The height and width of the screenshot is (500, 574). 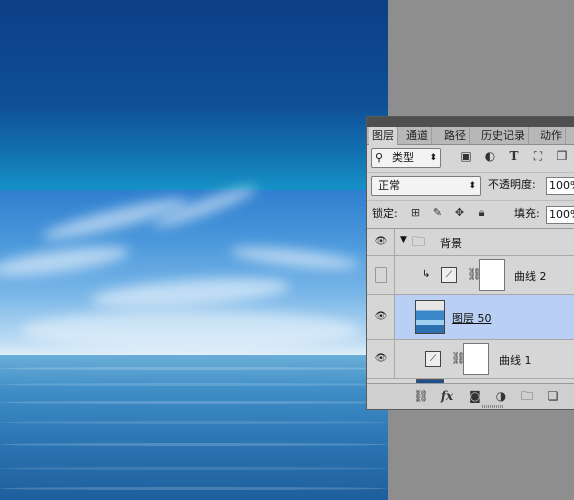 What do you see at coordinates (455, 135) in the screenshot?
I see `tab-paths: 路径` at bounding box center [455, 135].